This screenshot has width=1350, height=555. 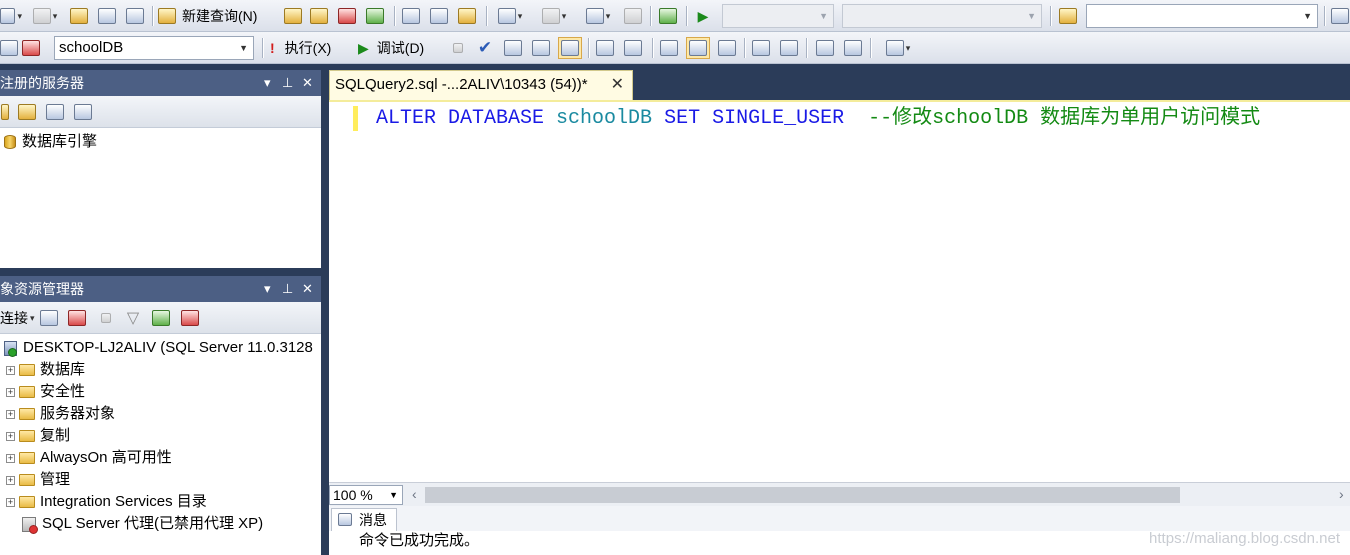 I want to click on integration-services-icon, so click(x=83, y=112).